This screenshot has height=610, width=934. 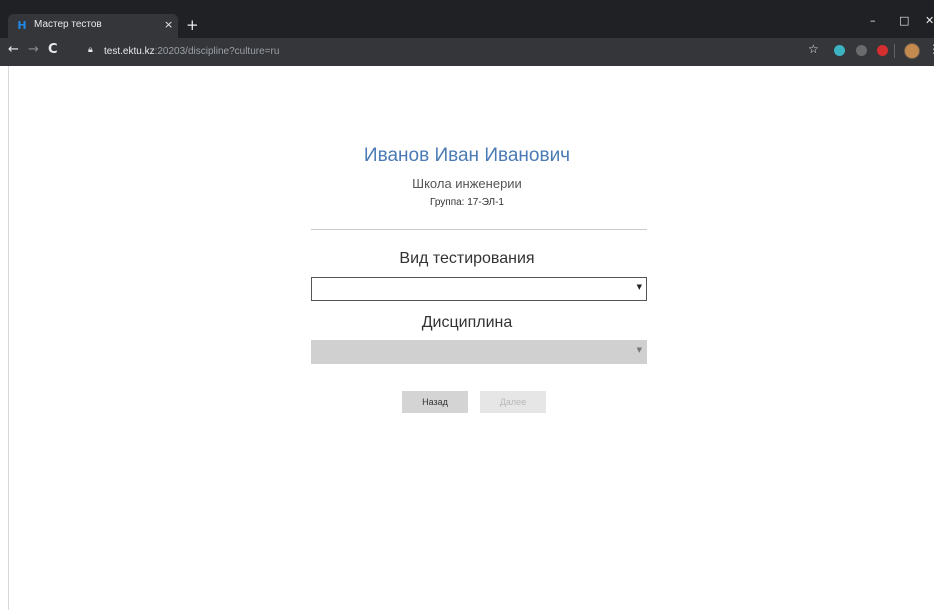 I want to click on divider, so click(x=479, y=229).